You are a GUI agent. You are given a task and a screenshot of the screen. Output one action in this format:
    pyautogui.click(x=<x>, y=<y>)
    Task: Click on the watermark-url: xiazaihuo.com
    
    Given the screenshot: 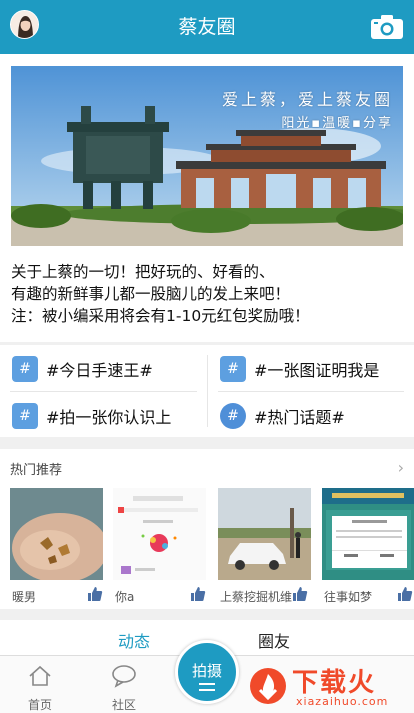 What is the action you would take?
    pyautogui.click(x=342, y=701)
    